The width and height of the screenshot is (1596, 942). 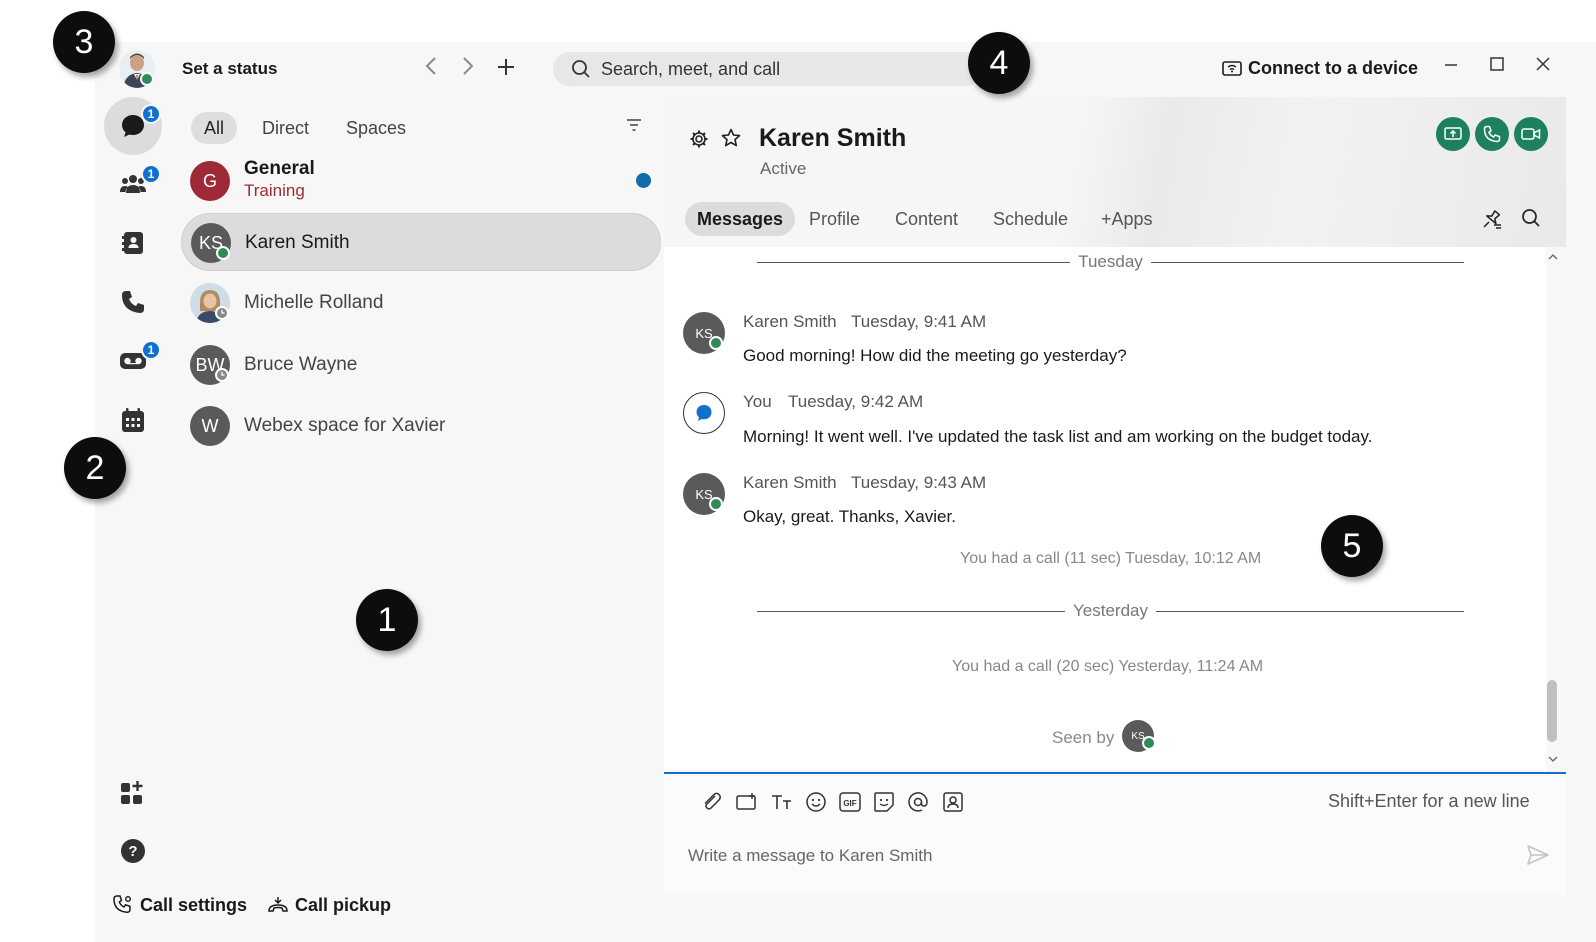 What do you see at coordinates (919, 482) in the screenshot?
I see `message-timestamp: Tuesday, 9:43 AM` at bounding box center [919, 482].